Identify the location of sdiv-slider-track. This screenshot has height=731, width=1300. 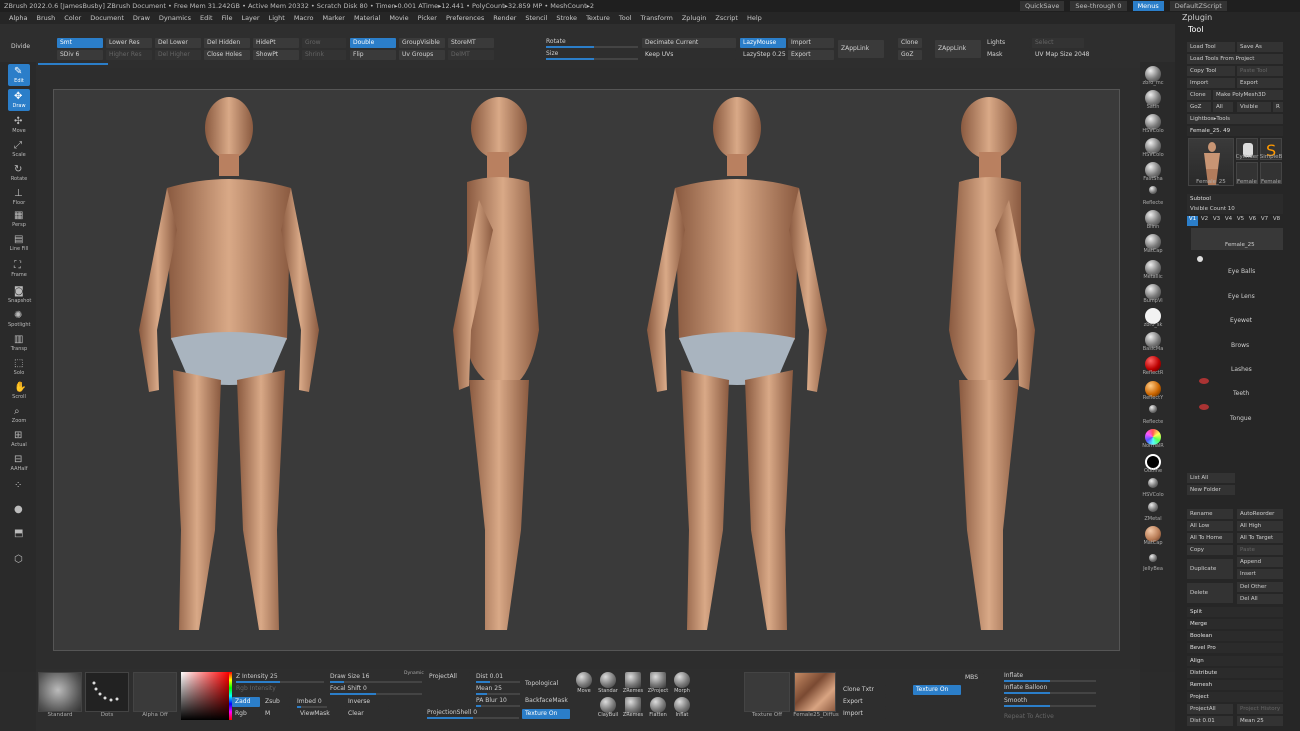
(73, 64).